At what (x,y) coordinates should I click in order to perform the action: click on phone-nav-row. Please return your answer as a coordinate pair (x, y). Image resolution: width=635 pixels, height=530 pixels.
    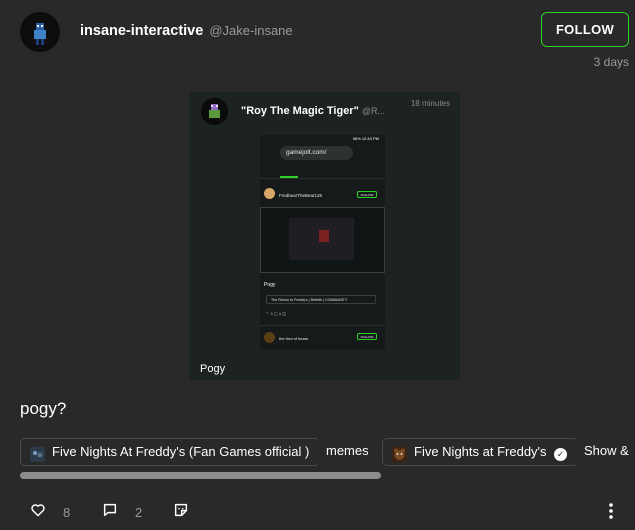
    Looking at the image, I should click on (322, 172).